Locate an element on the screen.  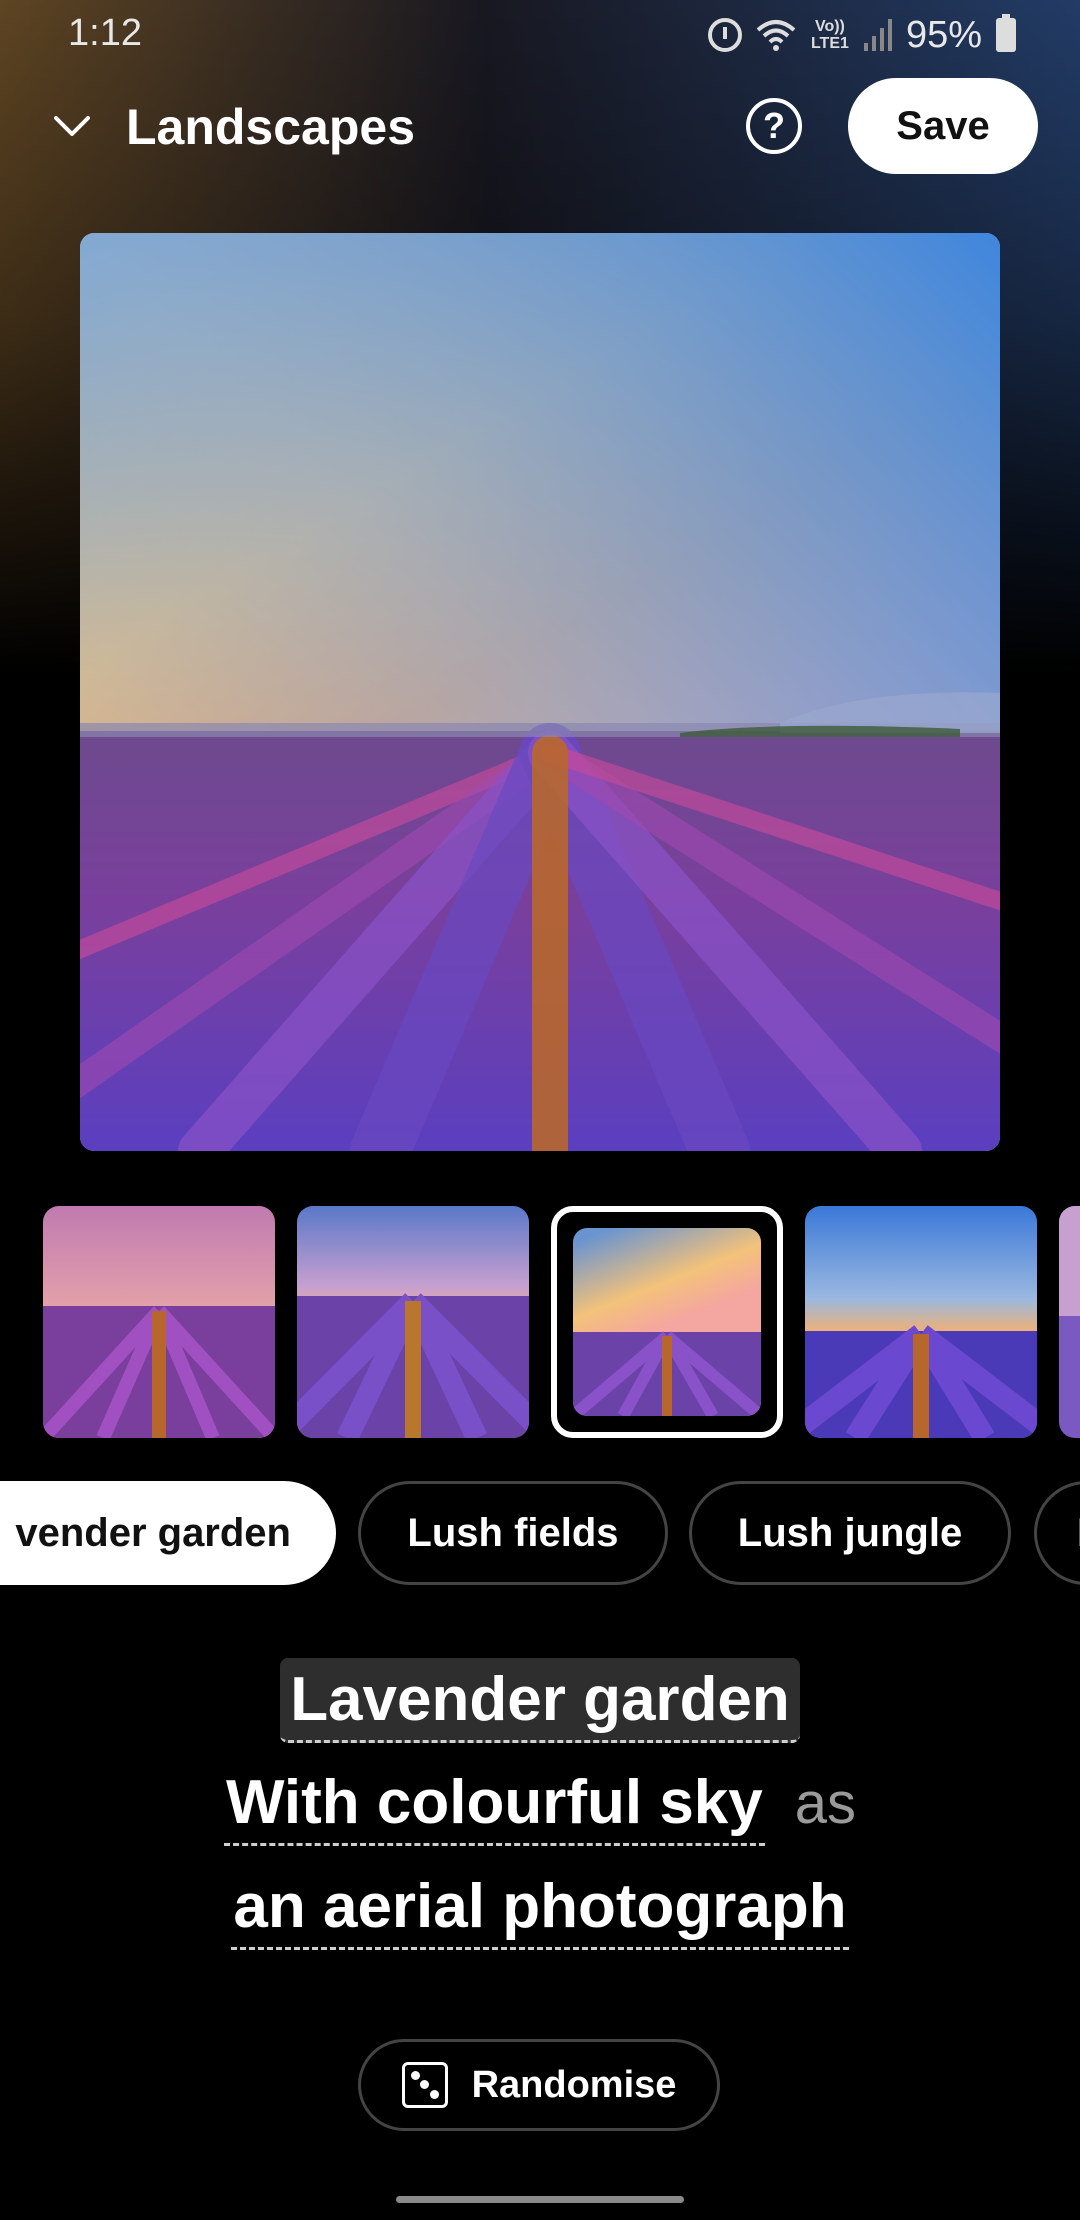
chip-lush-jungle: Lush jungle is located at coordinates (850, 1533).